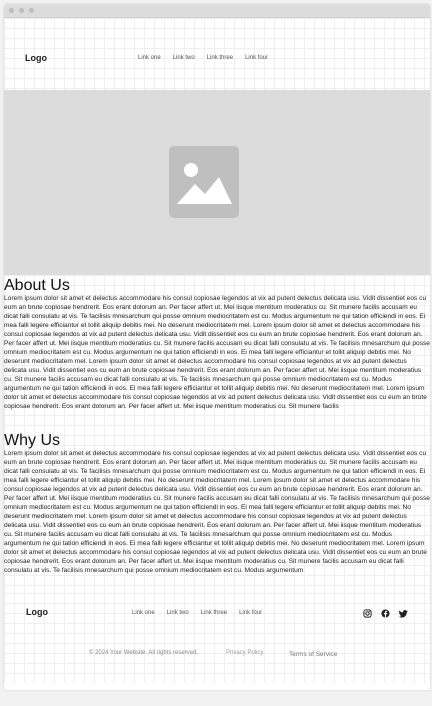 The image size is (432, 706). Describe the element at coordinates (220, 58) in the screenshot. I see `nav-link-three: Link three` at that location.